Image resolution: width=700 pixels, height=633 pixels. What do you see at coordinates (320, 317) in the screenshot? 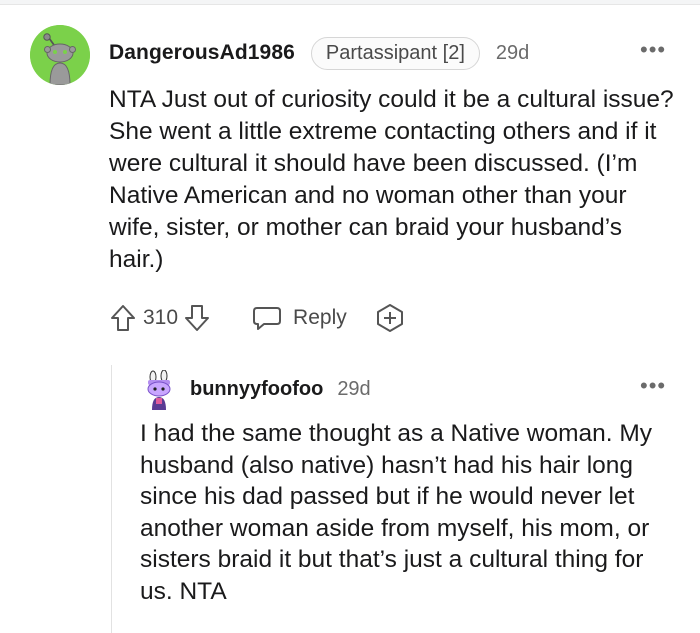
I see `reply-label: Reply` at bounding box center [320, 317].